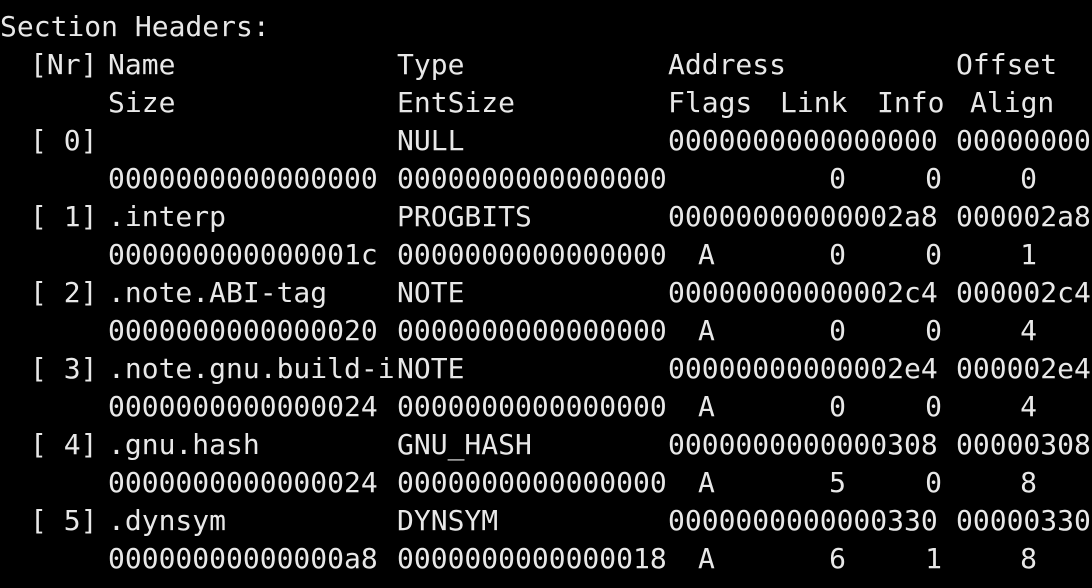 Image resolution: width=1092 pixels, height=588 pixels. I want to click on section-nr: [ 2], so click(64, 292).